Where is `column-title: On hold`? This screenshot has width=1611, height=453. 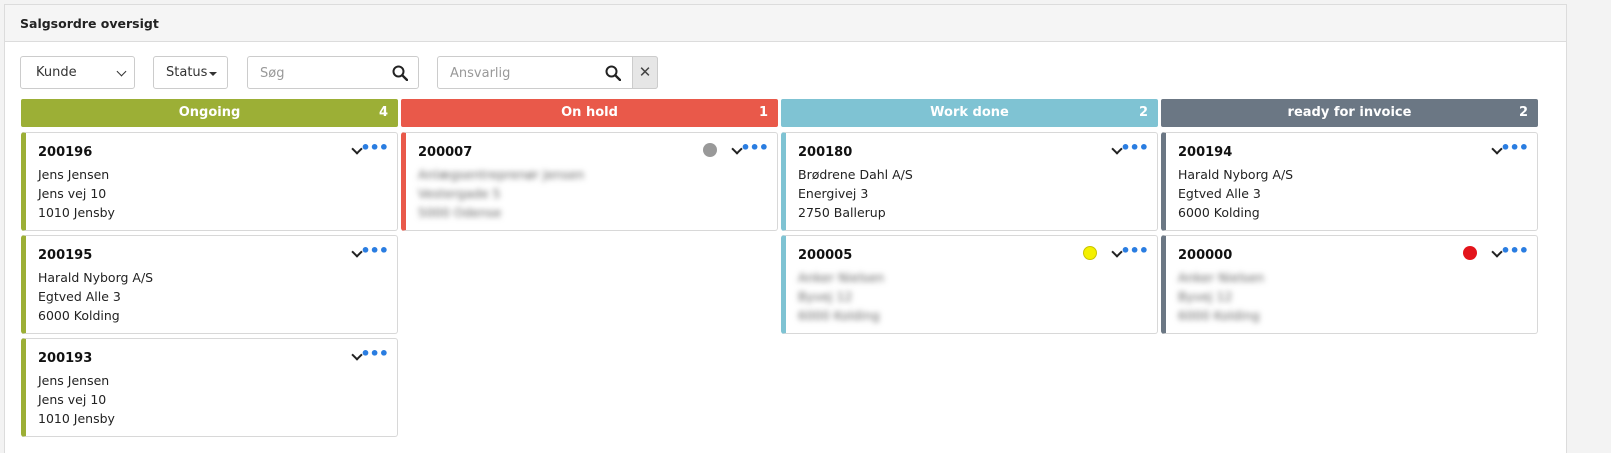 column-title: On hold is located at coordinates (589, 112).